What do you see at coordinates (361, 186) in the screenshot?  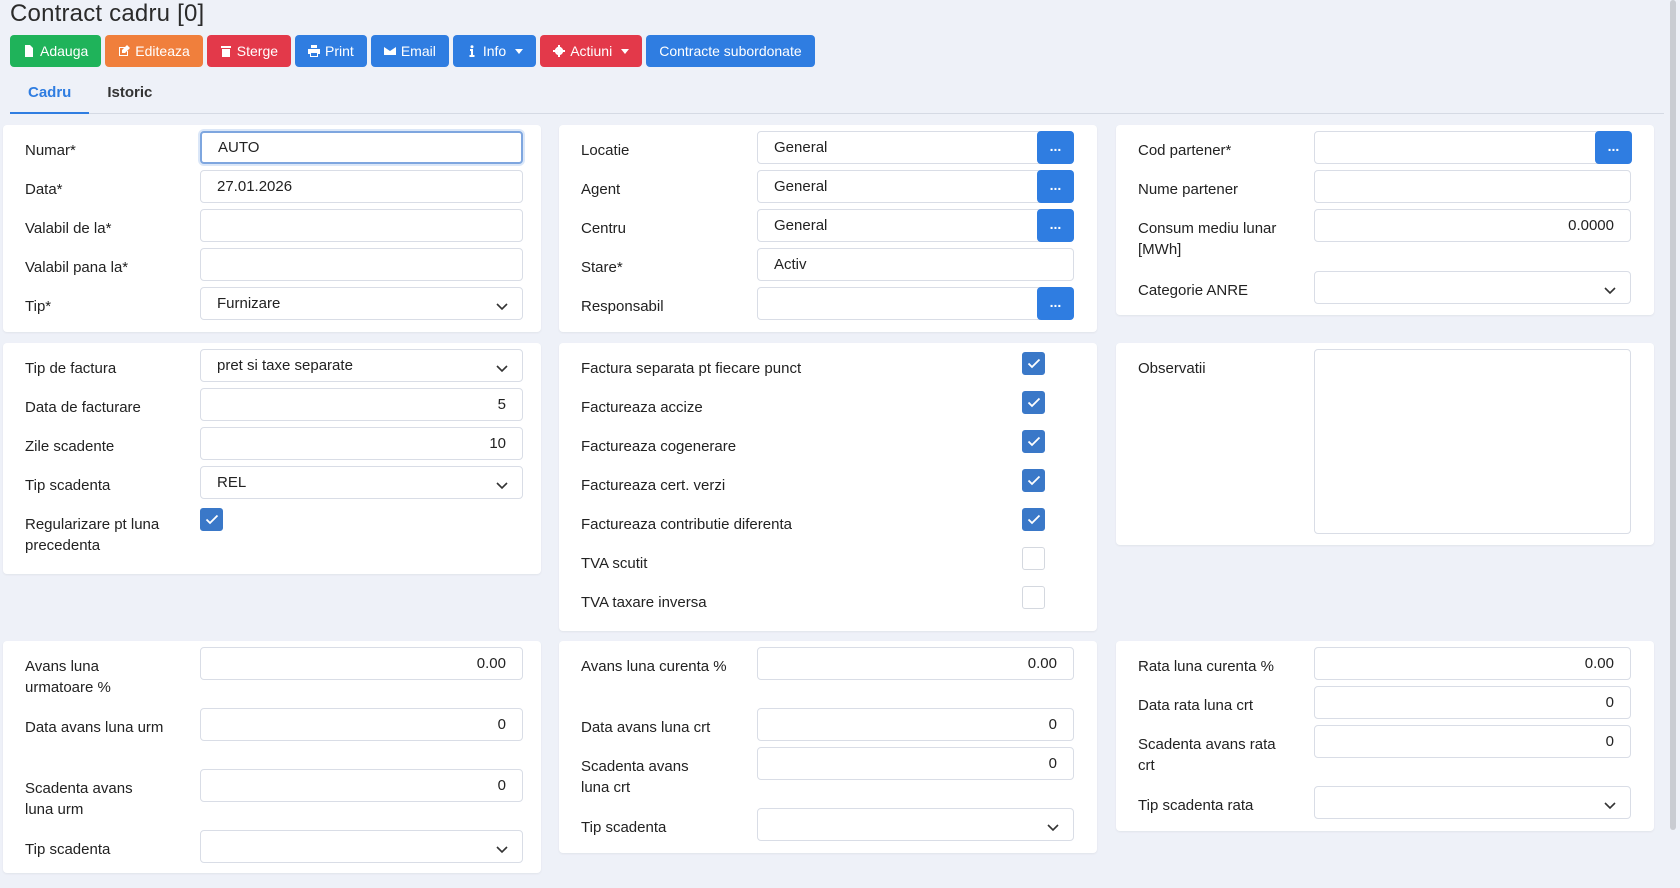 I see `data-input: 27.01.2026` at bounding box center [361, 186].